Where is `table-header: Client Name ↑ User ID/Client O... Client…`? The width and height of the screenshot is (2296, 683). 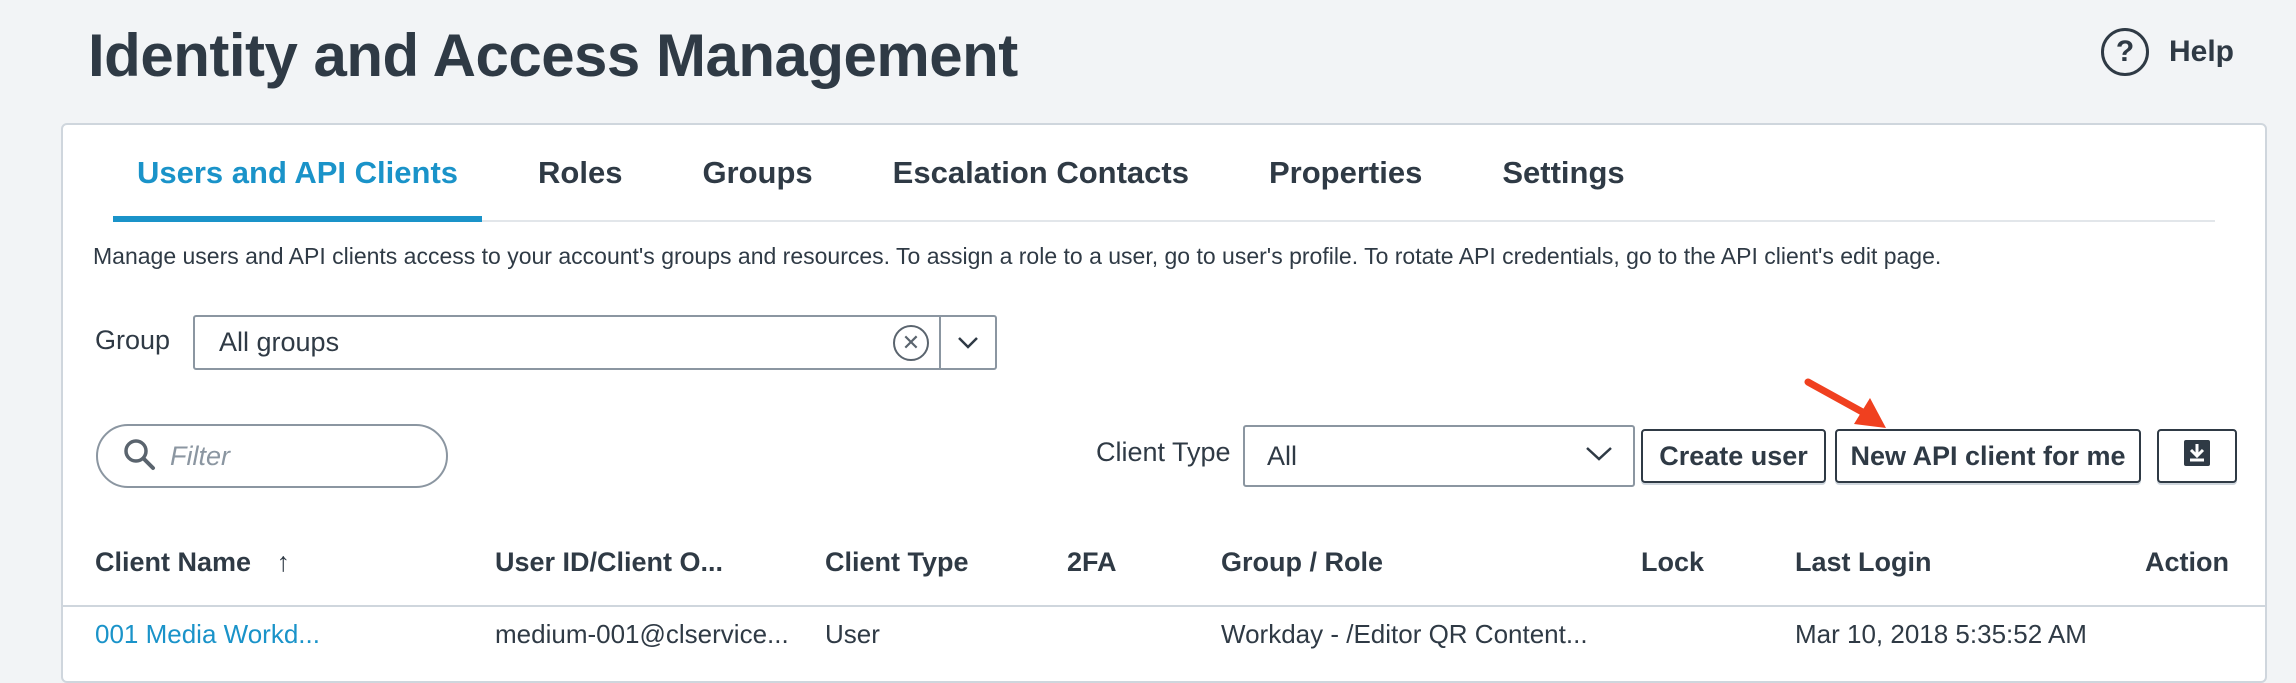 table-header: Client Name ↑ User ID/Client O... Client… is located at coordinates (1164, 566).